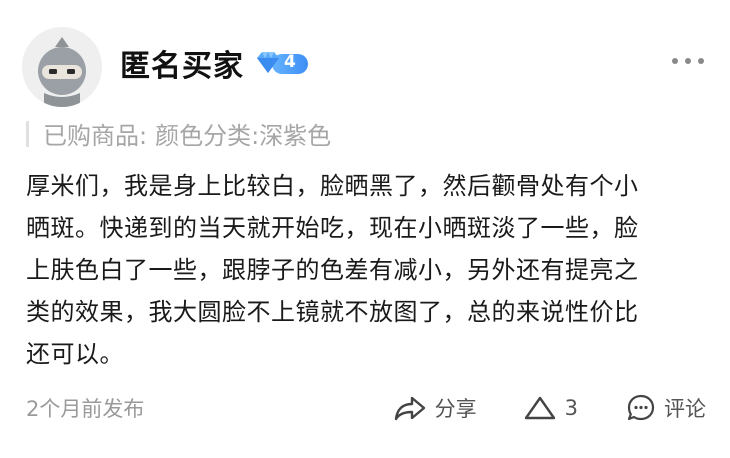 The image size is (730, 458). What do you see at coordinates (332, 312) in the screenshot?
I see `review-line: 类的效果，我大圆脸不上镜就不放图了，总的来说性价比` at bounding box center [332, 312].